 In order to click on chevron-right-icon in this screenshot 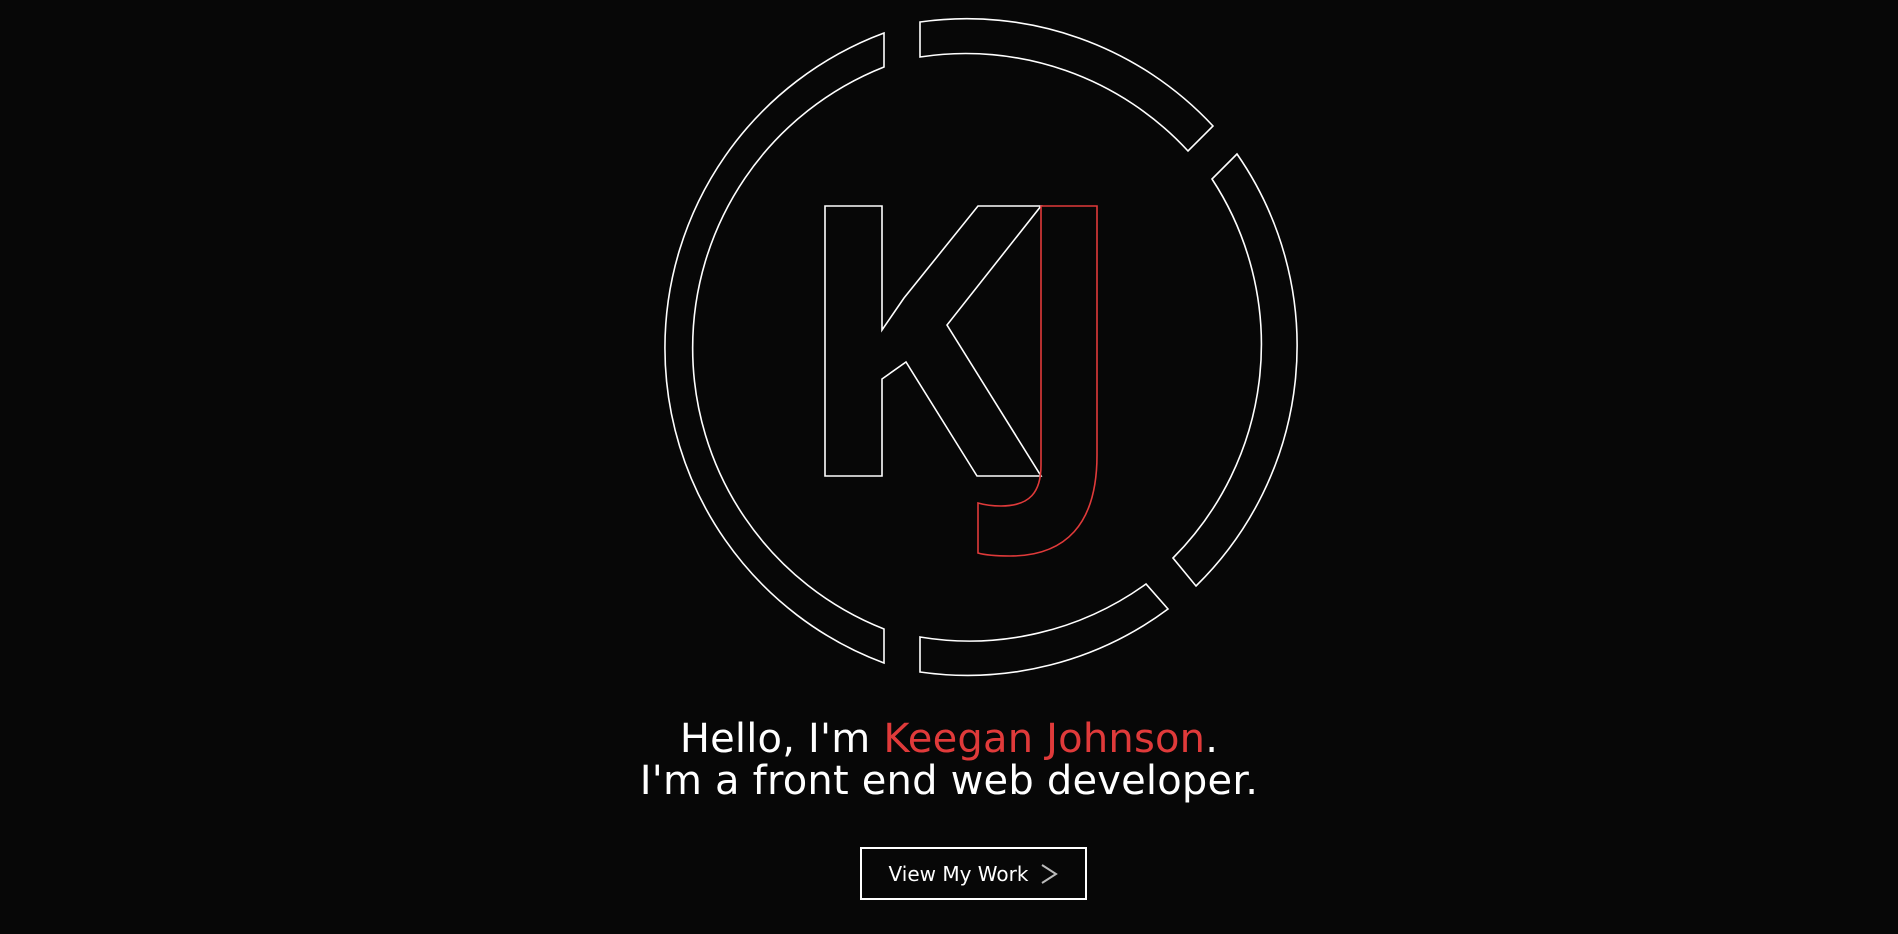, I will do `click(1049, 874)`.